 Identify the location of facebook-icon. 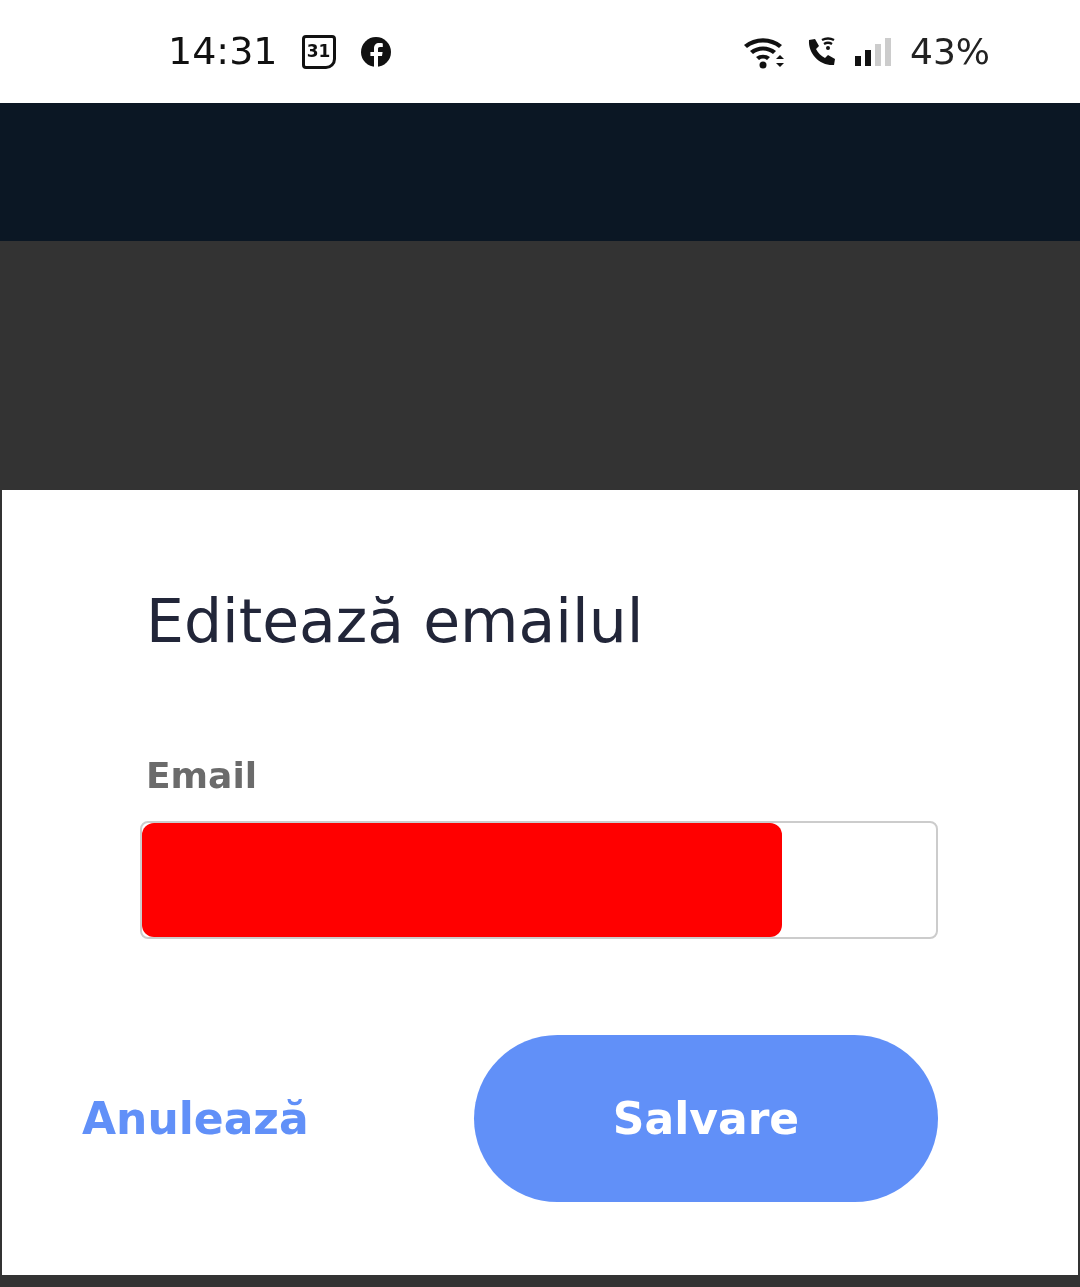
(375, 51).